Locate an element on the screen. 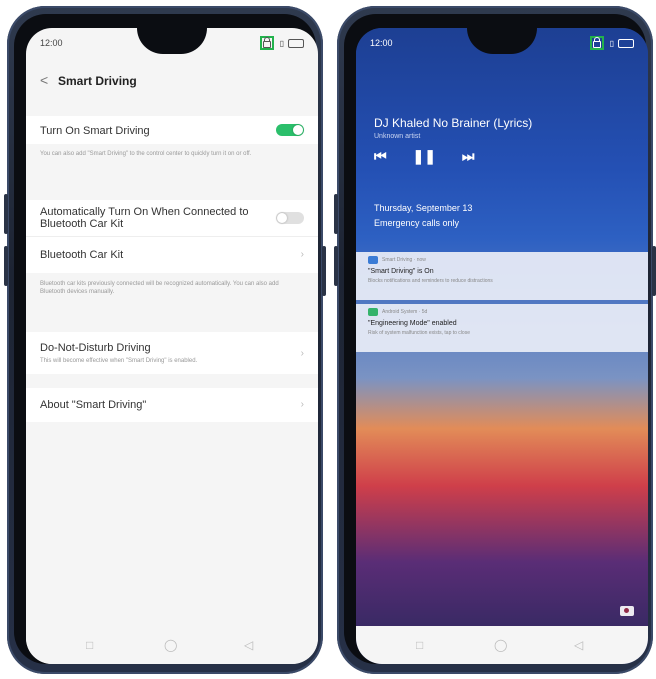 The image size is (656, 679). smart-driving-app-icon is located at coordinates (373, 260).